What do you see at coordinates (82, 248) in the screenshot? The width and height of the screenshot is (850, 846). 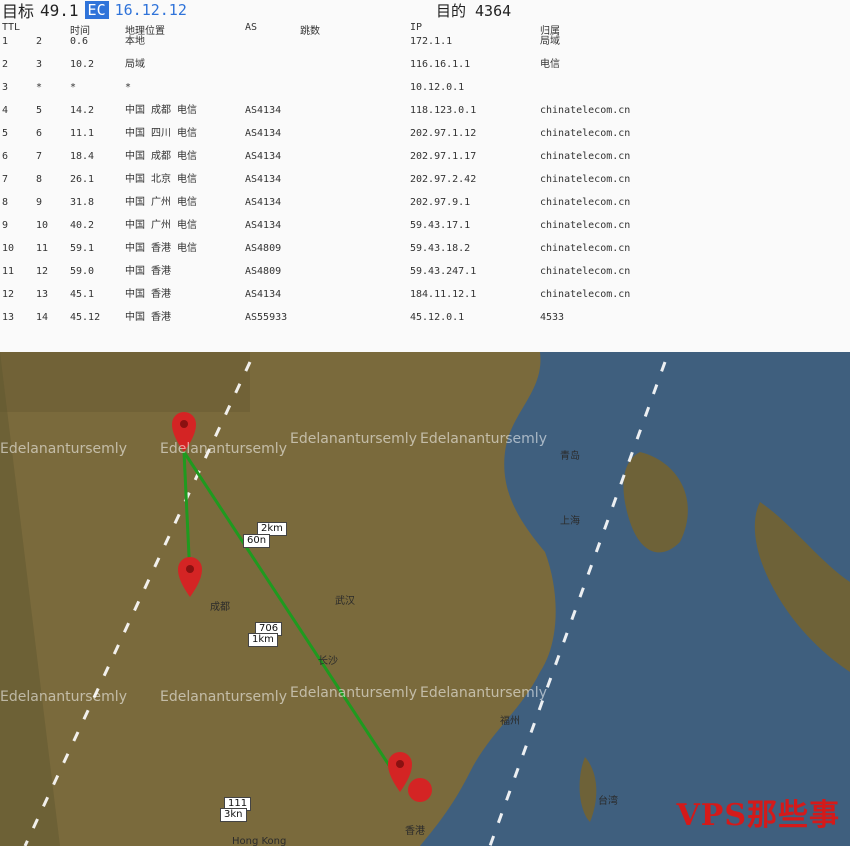 I see `table-cell: 59.1` at bounding box center [82, 248].